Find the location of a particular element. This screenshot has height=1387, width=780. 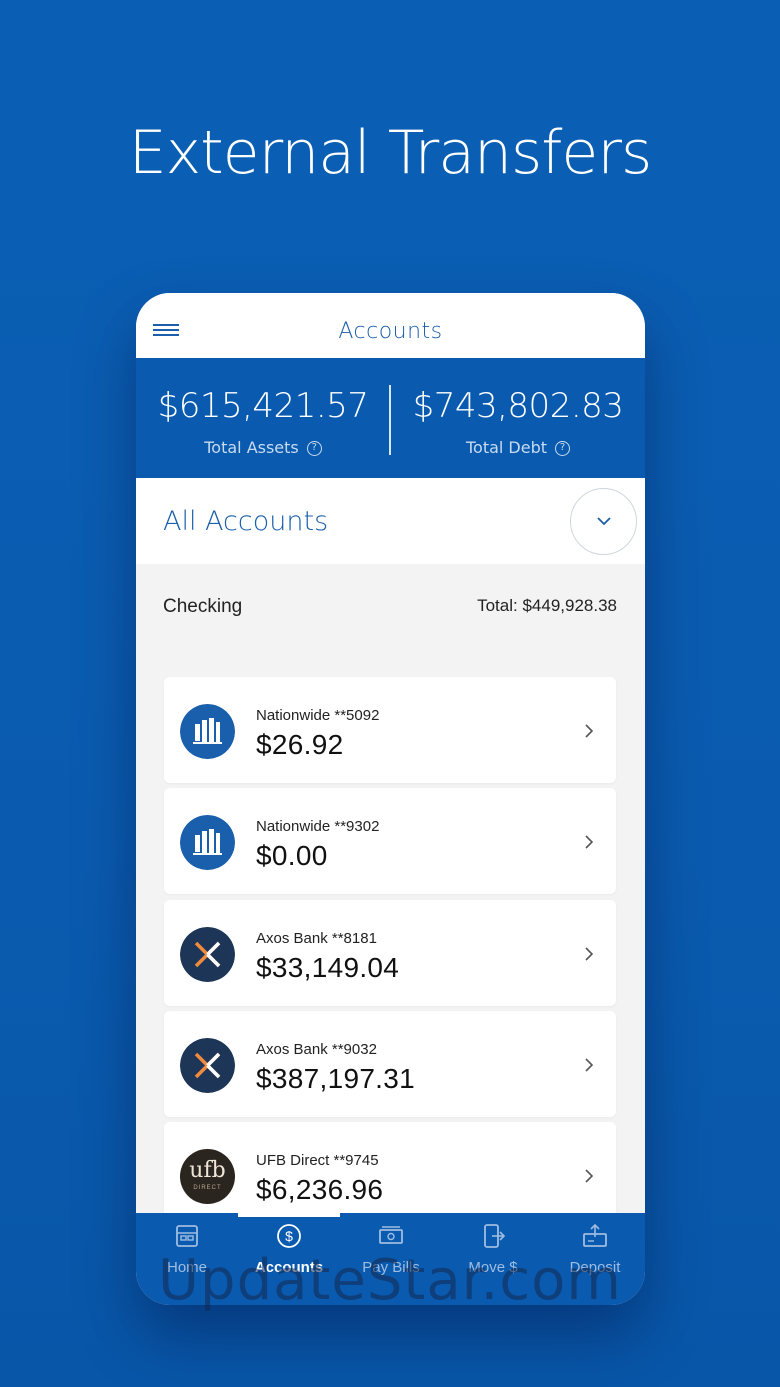

total-debt-label-text: Total Debt is located at coordinates (506, 447).